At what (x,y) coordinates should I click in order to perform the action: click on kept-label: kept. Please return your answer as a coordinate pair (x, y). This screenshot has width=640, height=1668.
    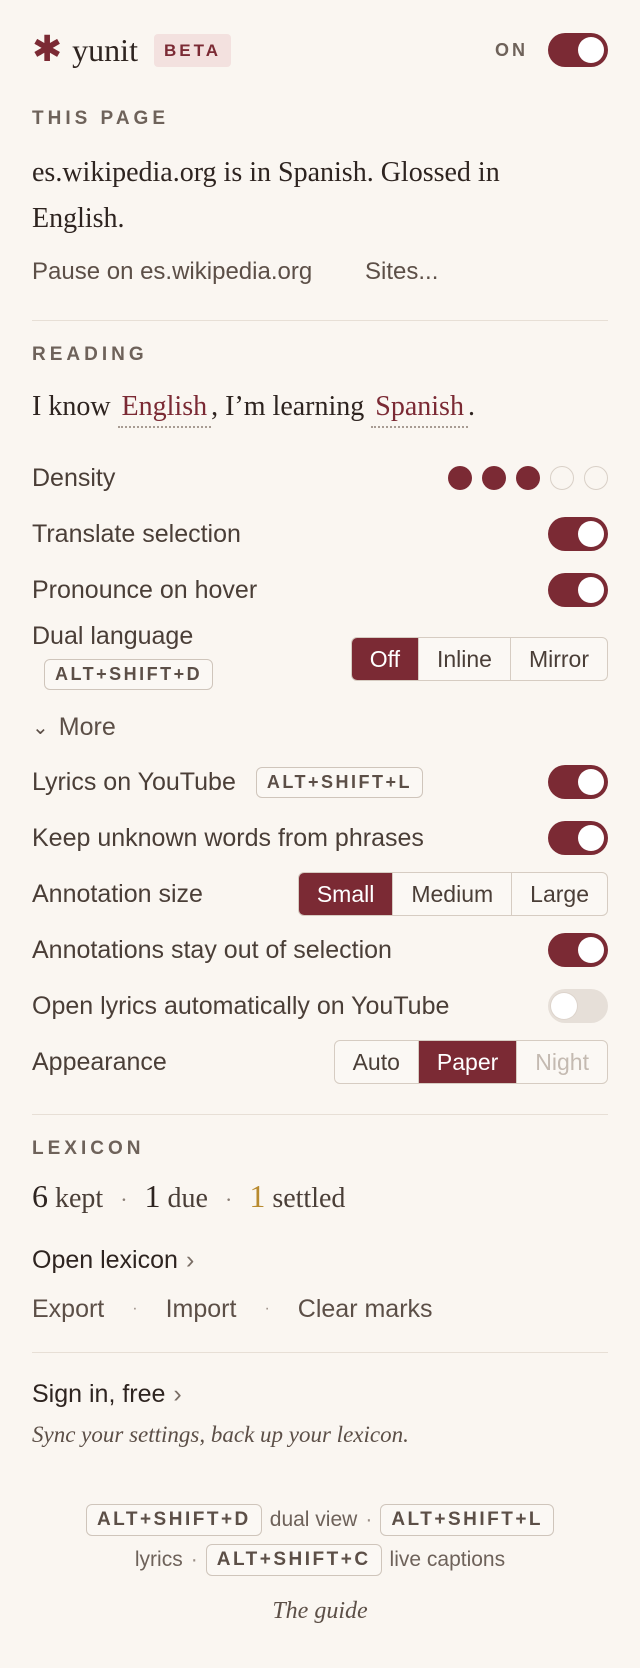
    Looking at the image, I should click on (79, 1198).